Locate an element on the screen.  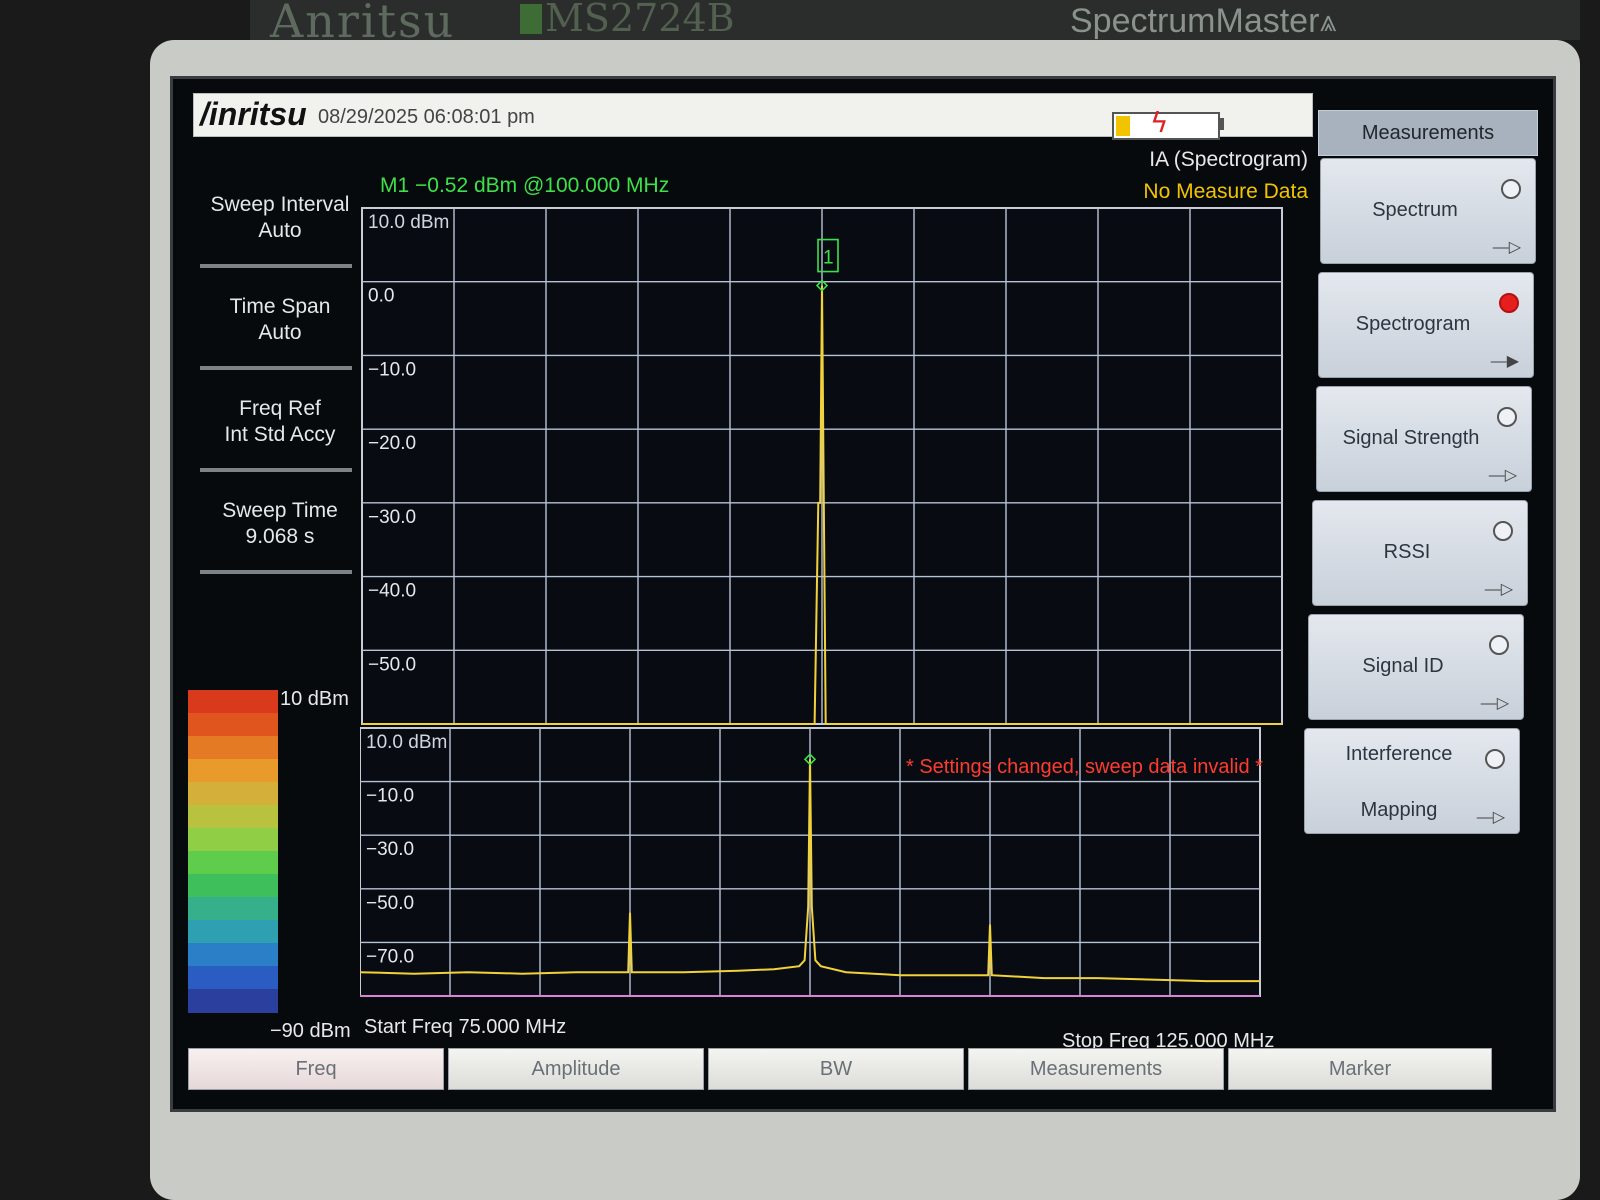
softkey-rssi: RSSI —▷ is located at coordinates (1420, 553).